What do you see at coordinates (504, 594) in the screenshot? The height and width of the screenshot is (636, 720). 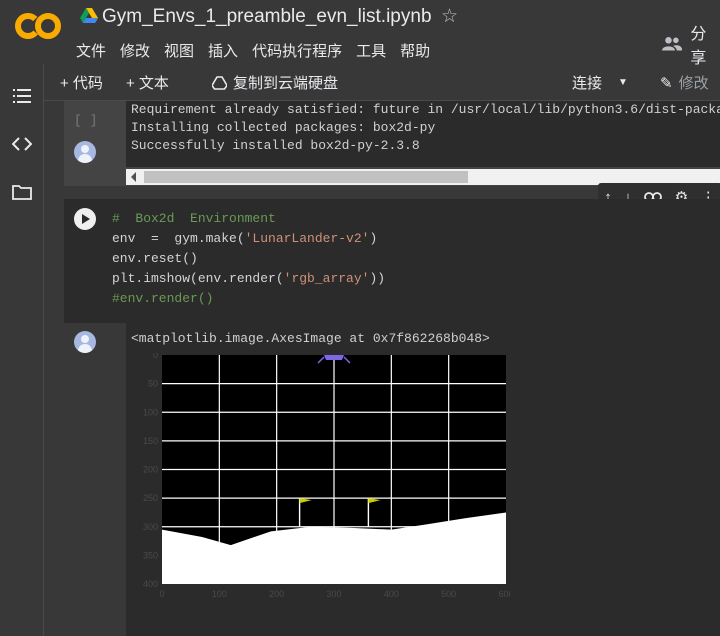 I see `x-tick-label: 600` at bounding box center [504, 594].